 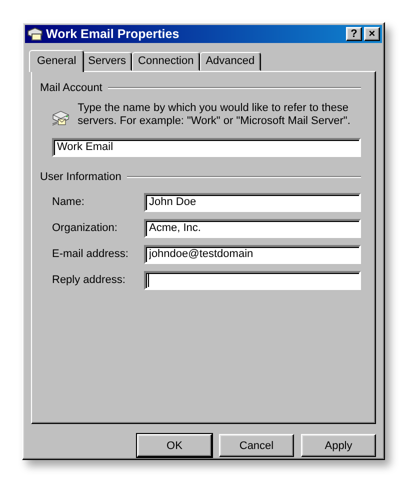 What do you see at coordinates (252, 280) in the screenshot?
I see `text-field` at bounding box center [252, 280].